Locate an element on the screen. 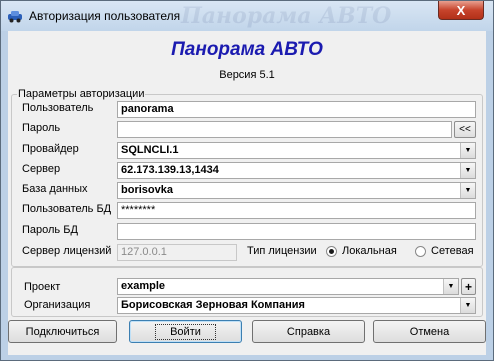 Image resolution: width=494 pixels, height=361 pixels. window-title: Авторизация пользователя is located at coordinates (105, 16).